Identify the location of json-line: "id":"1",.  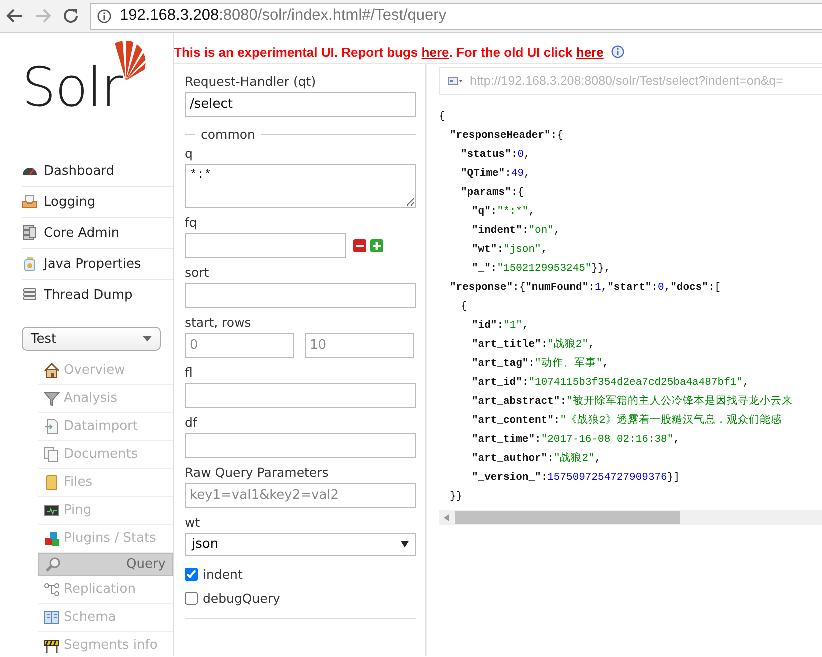
(500, 326).